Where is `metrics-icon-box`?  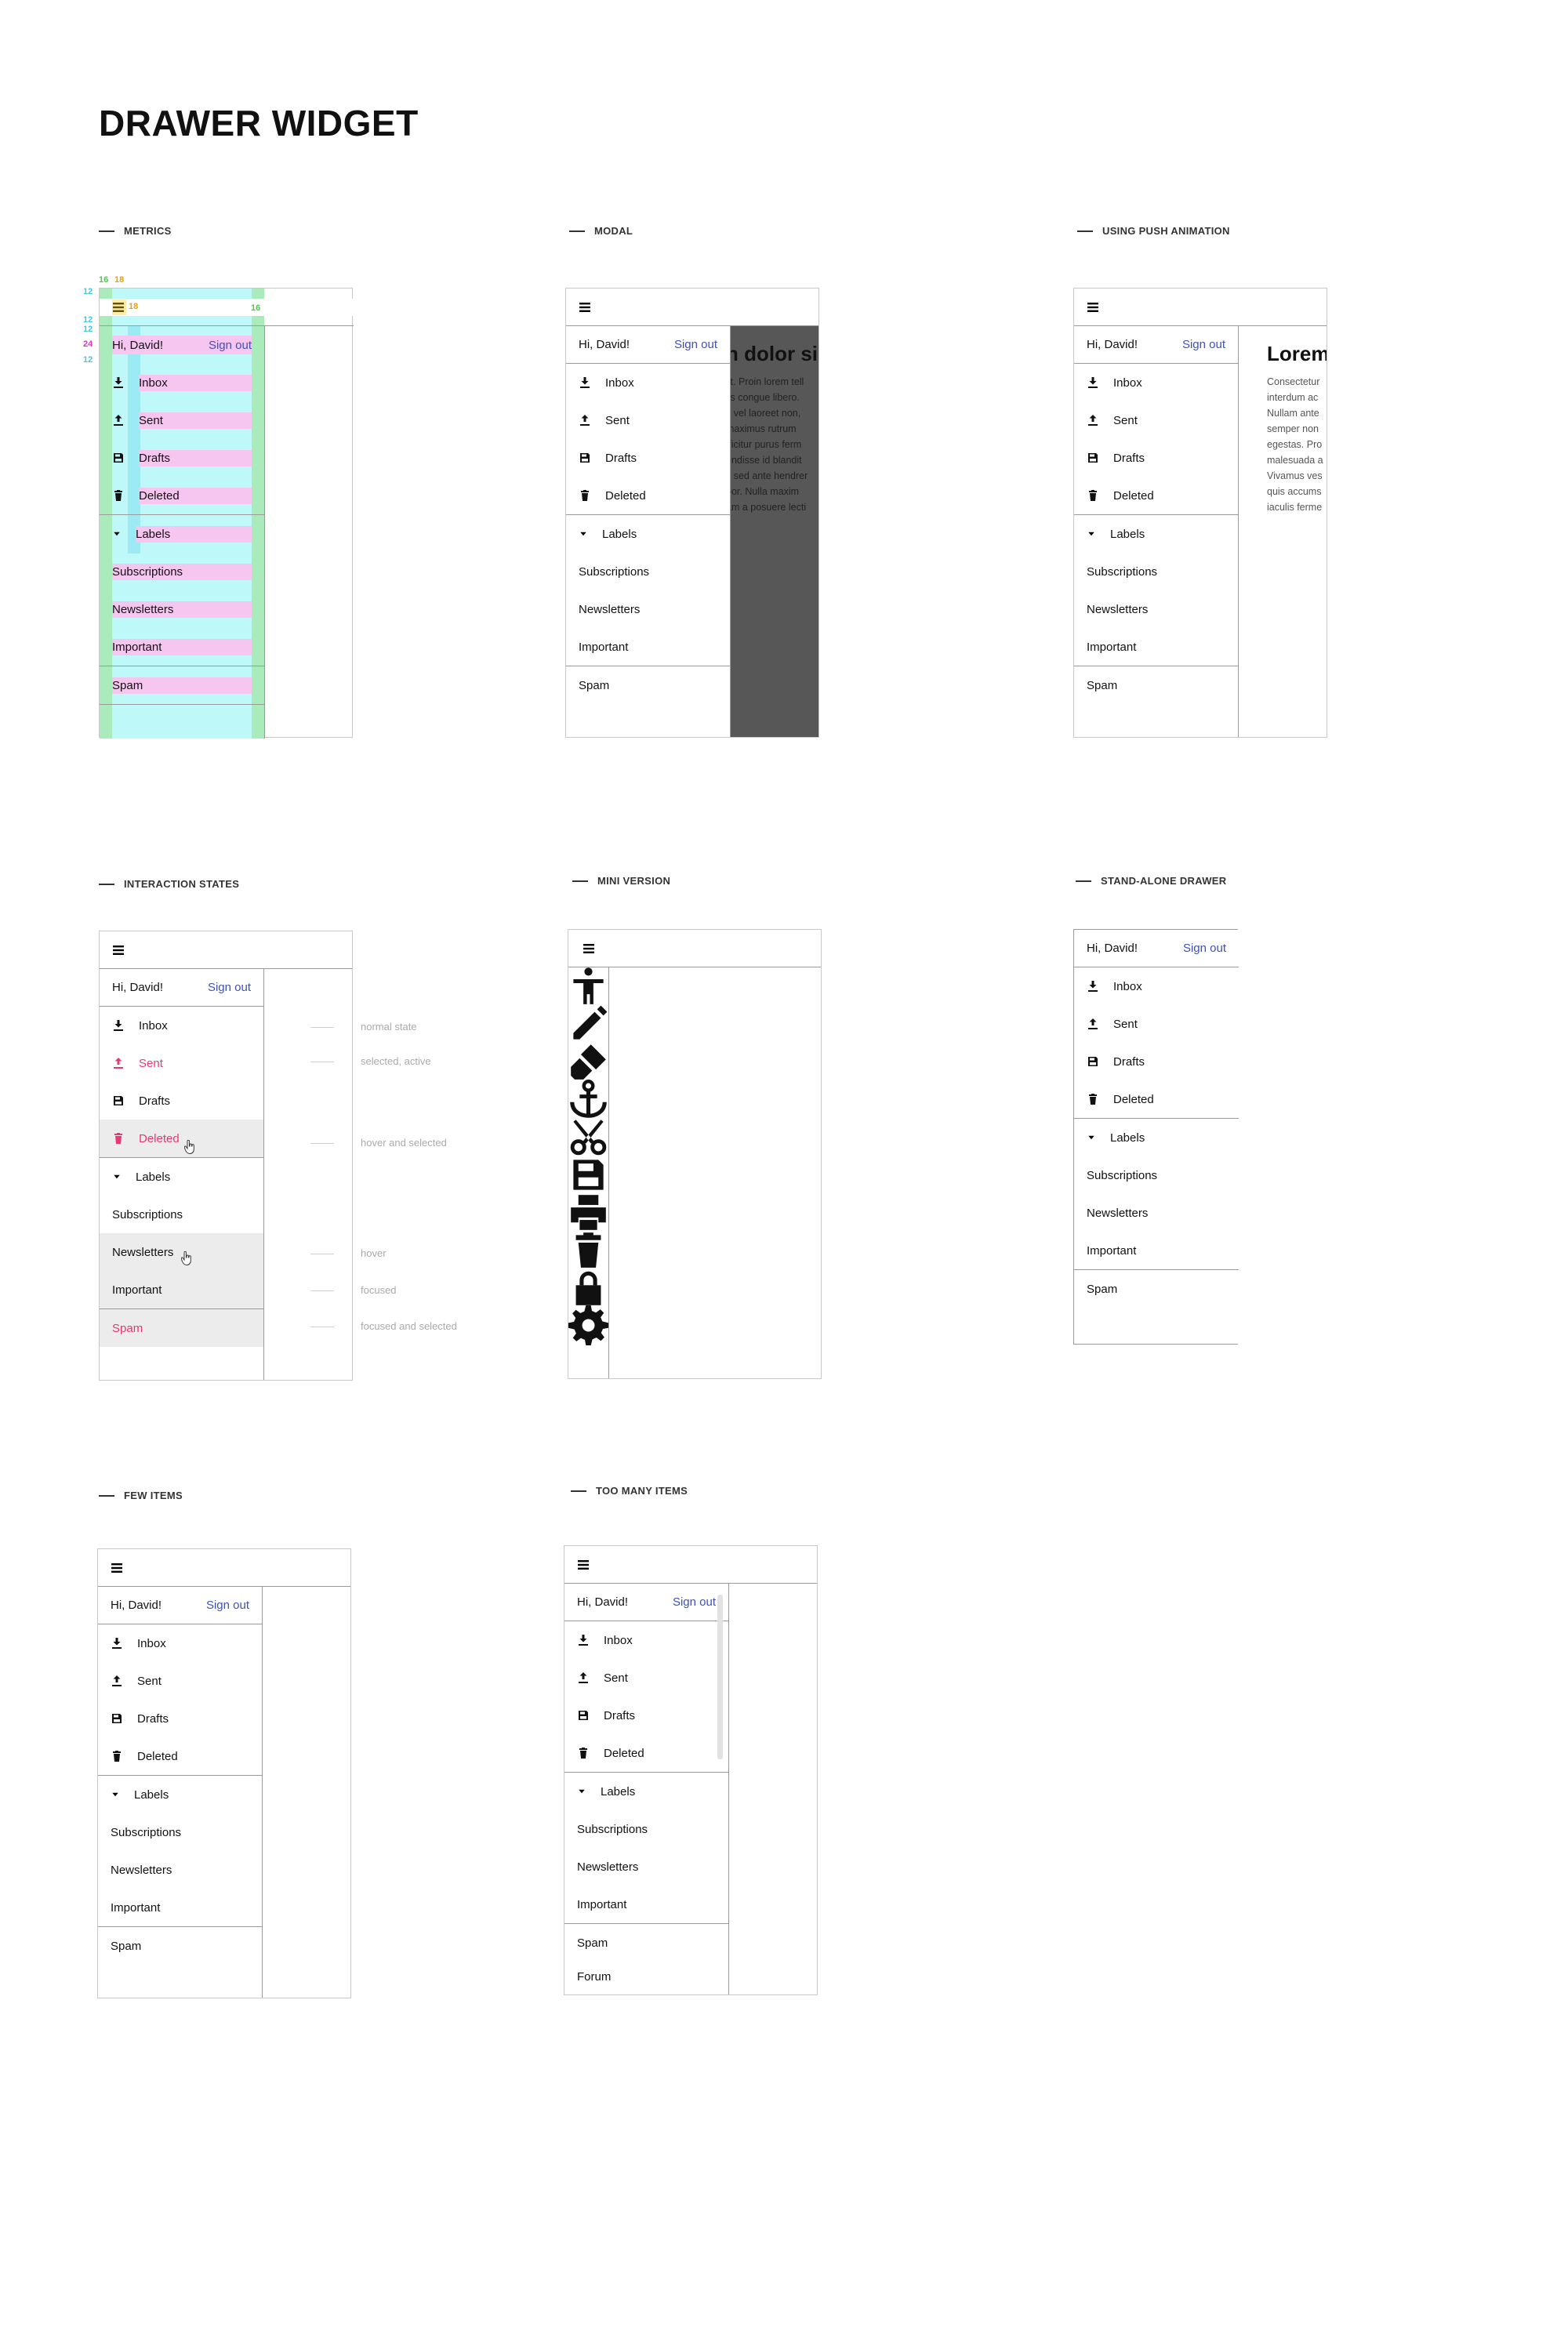
metrics-icon-box is located at coordinates (119, 307).